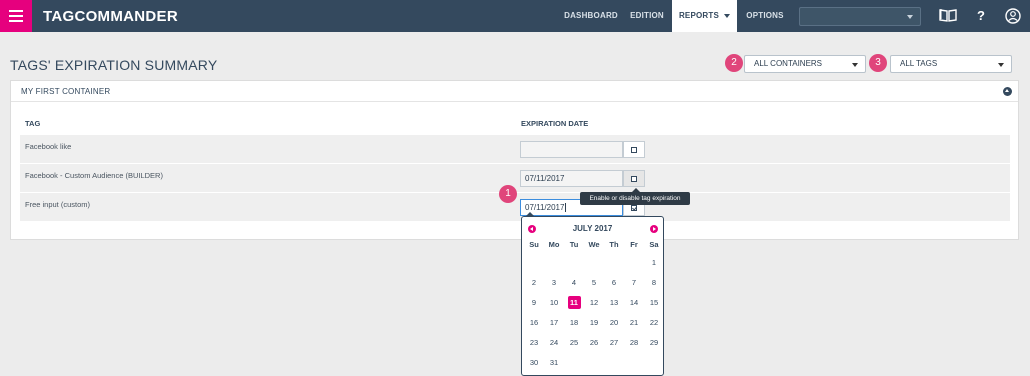 The image size is (1030, 376). What do you see at coordinates (614, 322) in the screenshot?
I see `calendar-day: 20` at bounding box center [614, 322].